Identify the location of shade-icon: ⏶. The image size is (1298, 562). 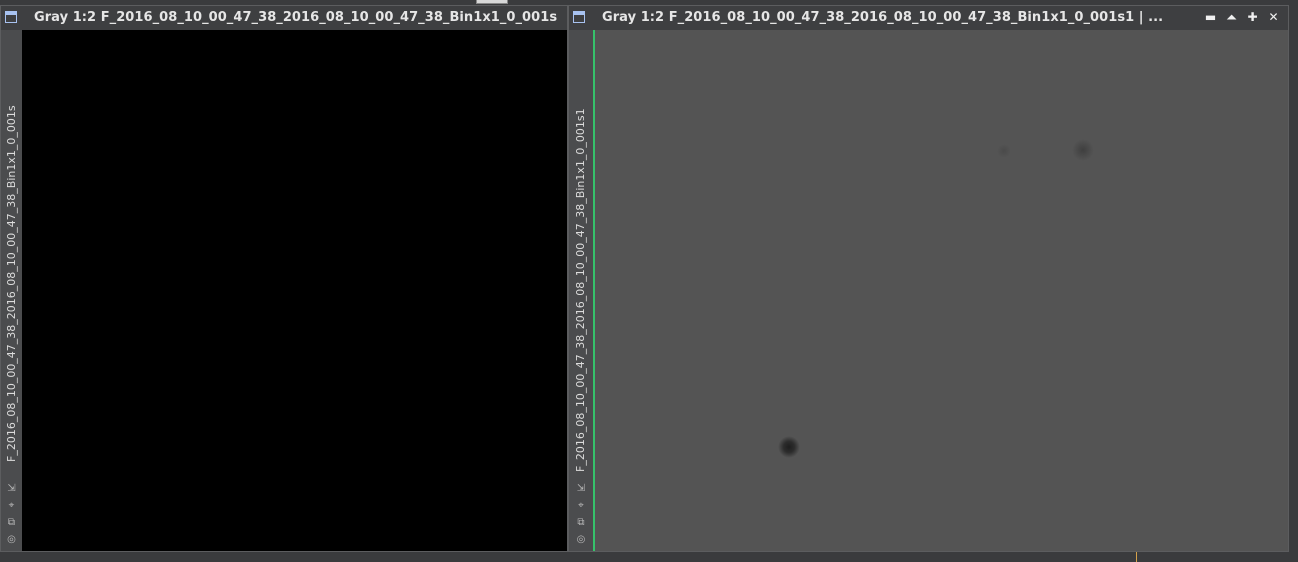
(1231, 17).